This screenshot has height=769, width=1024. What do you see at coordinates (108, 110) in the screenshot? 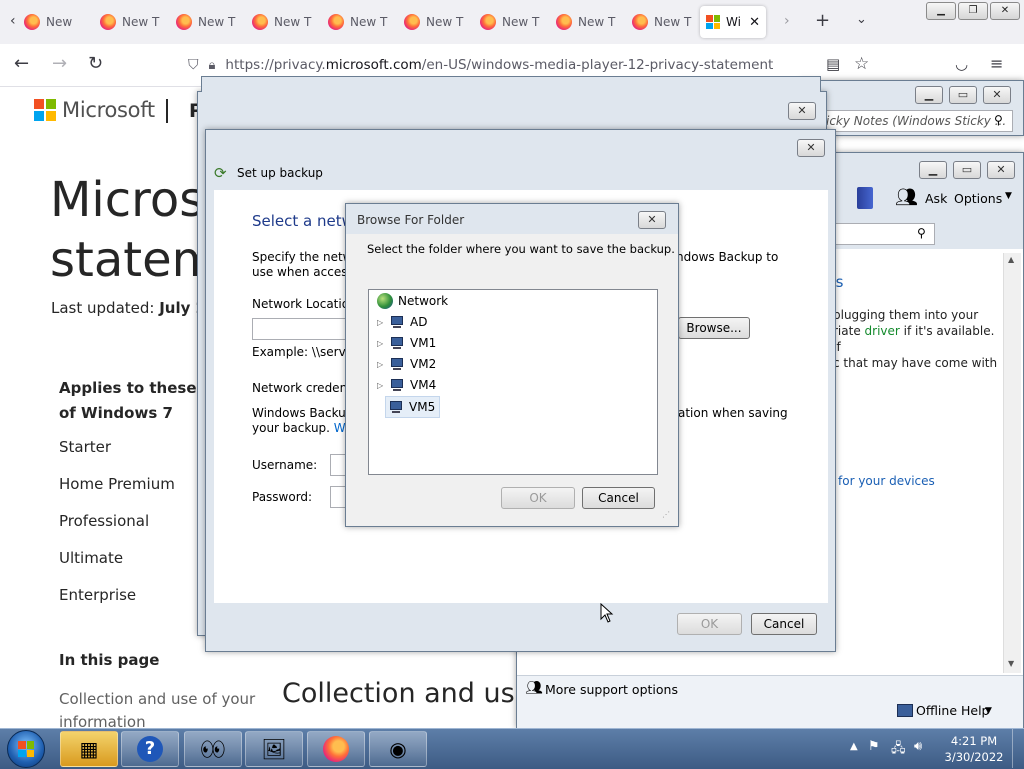
I see `brand-name: Microsoft` at bounding box center [108, 110].